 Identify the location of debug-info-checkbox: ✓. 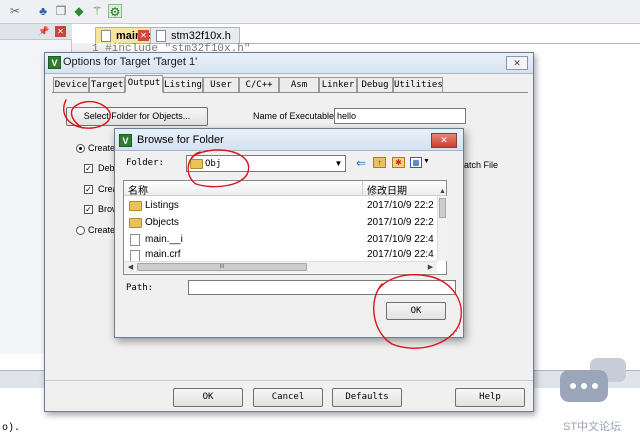
(88, 168).